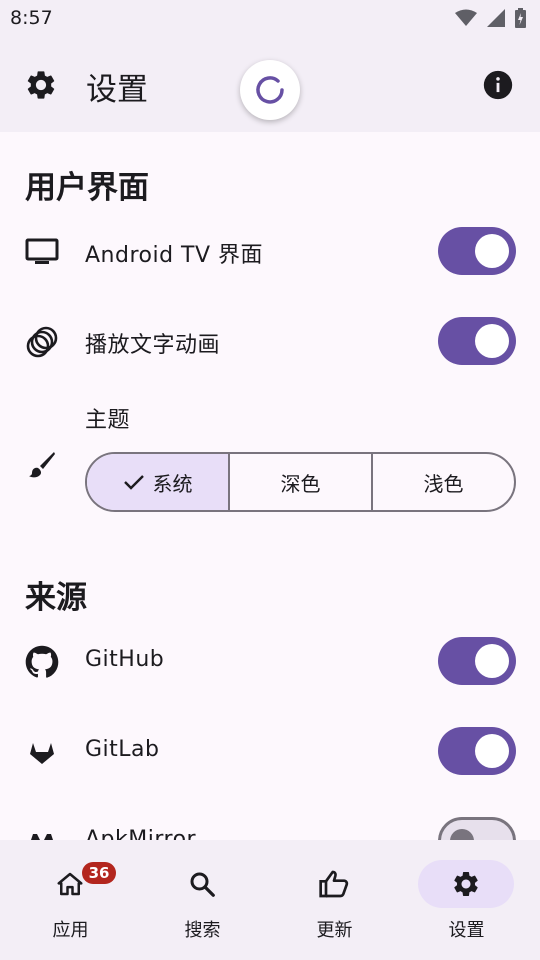 The image size is (540, 960). I want to click on brush-icon, so click(42, 464).